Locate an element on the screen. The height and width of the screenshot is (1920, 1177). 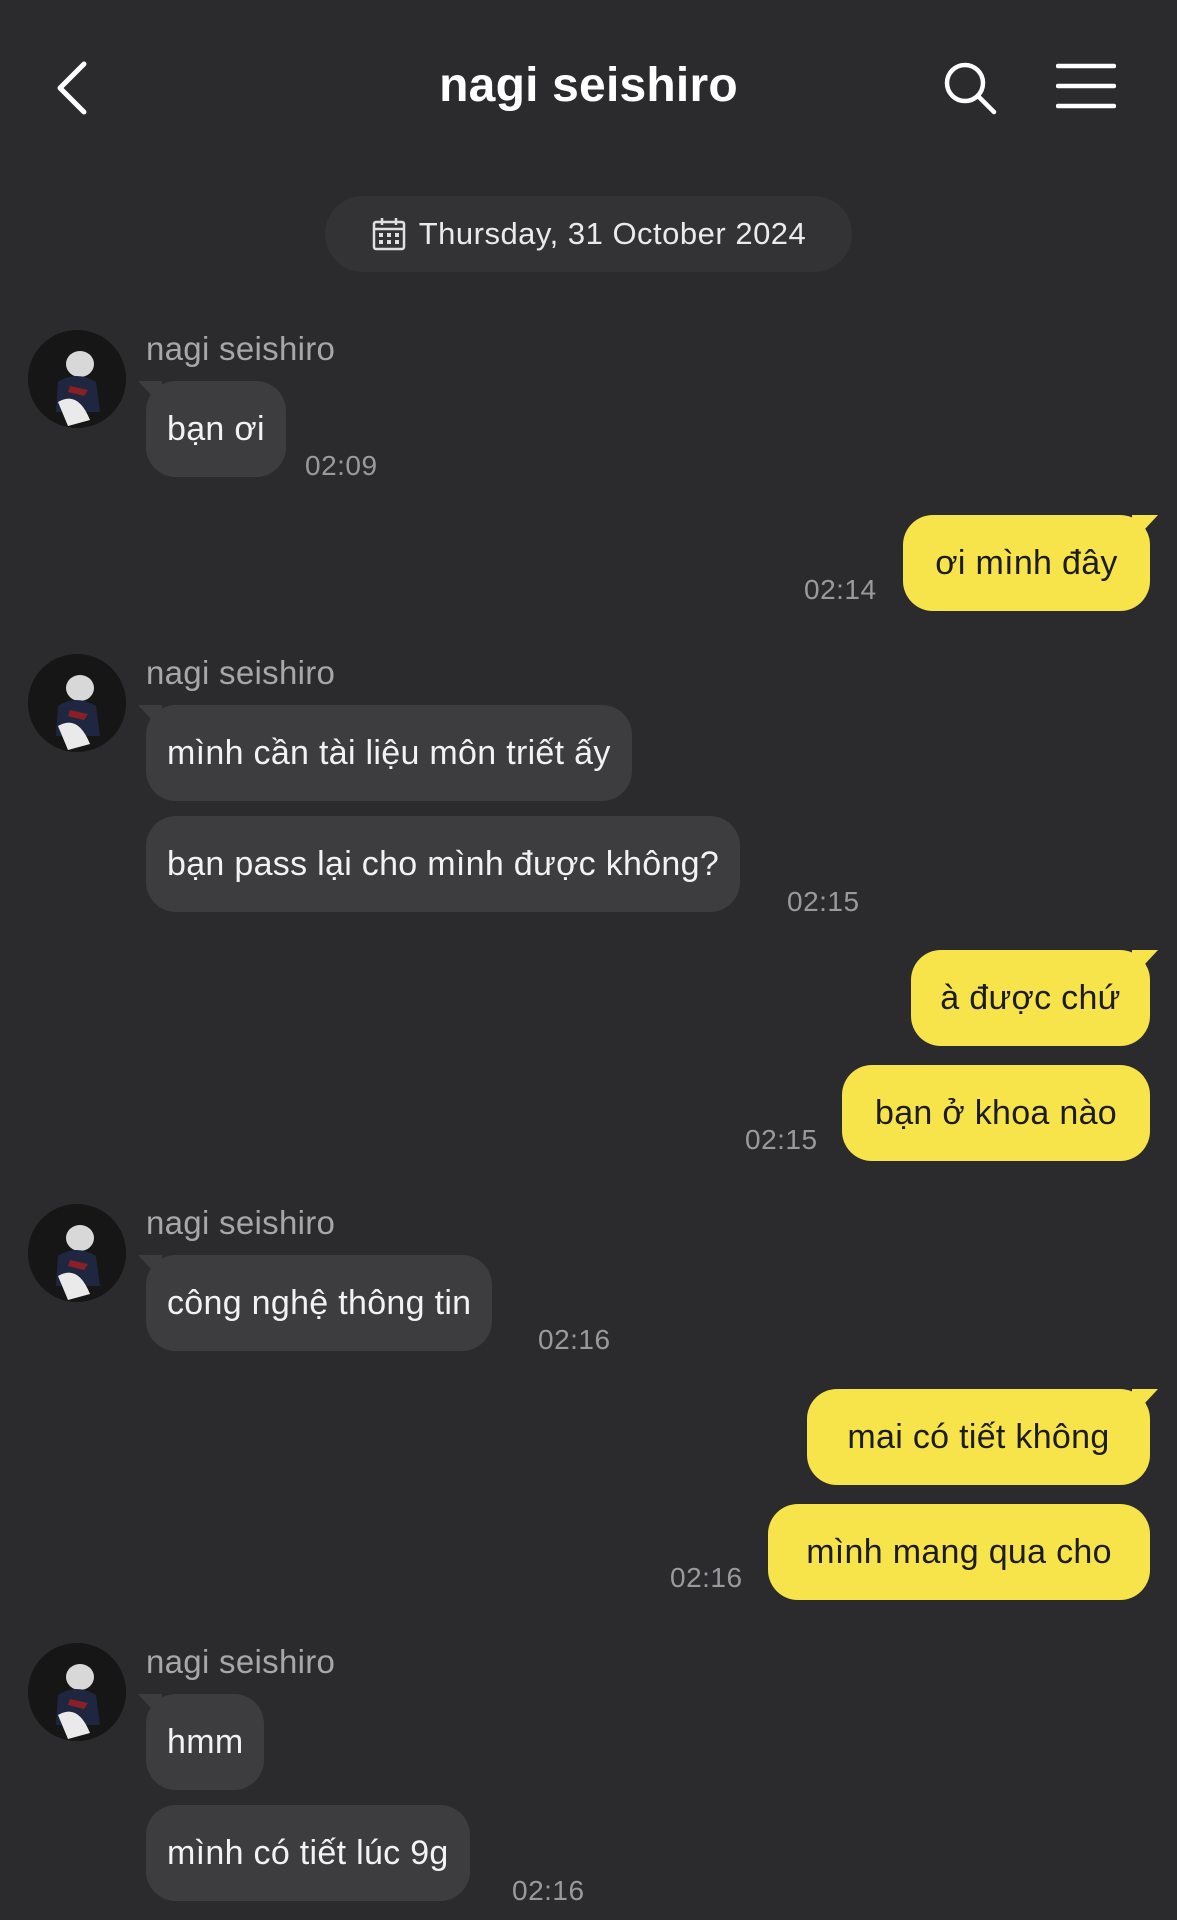
message-bubble-incoming: bạn pass lại cho mình được không? is located at coordinates (443, 864).